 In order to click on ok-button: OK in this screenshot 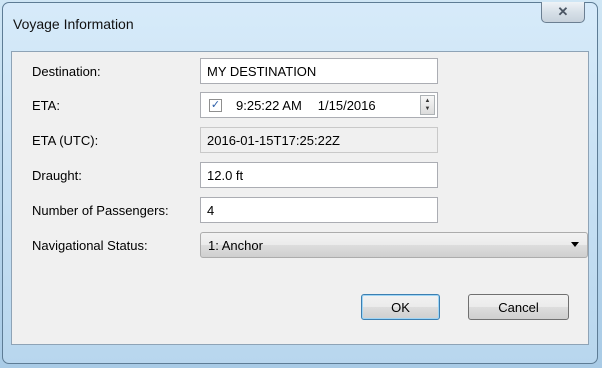, I will do `click(400, 307)`.